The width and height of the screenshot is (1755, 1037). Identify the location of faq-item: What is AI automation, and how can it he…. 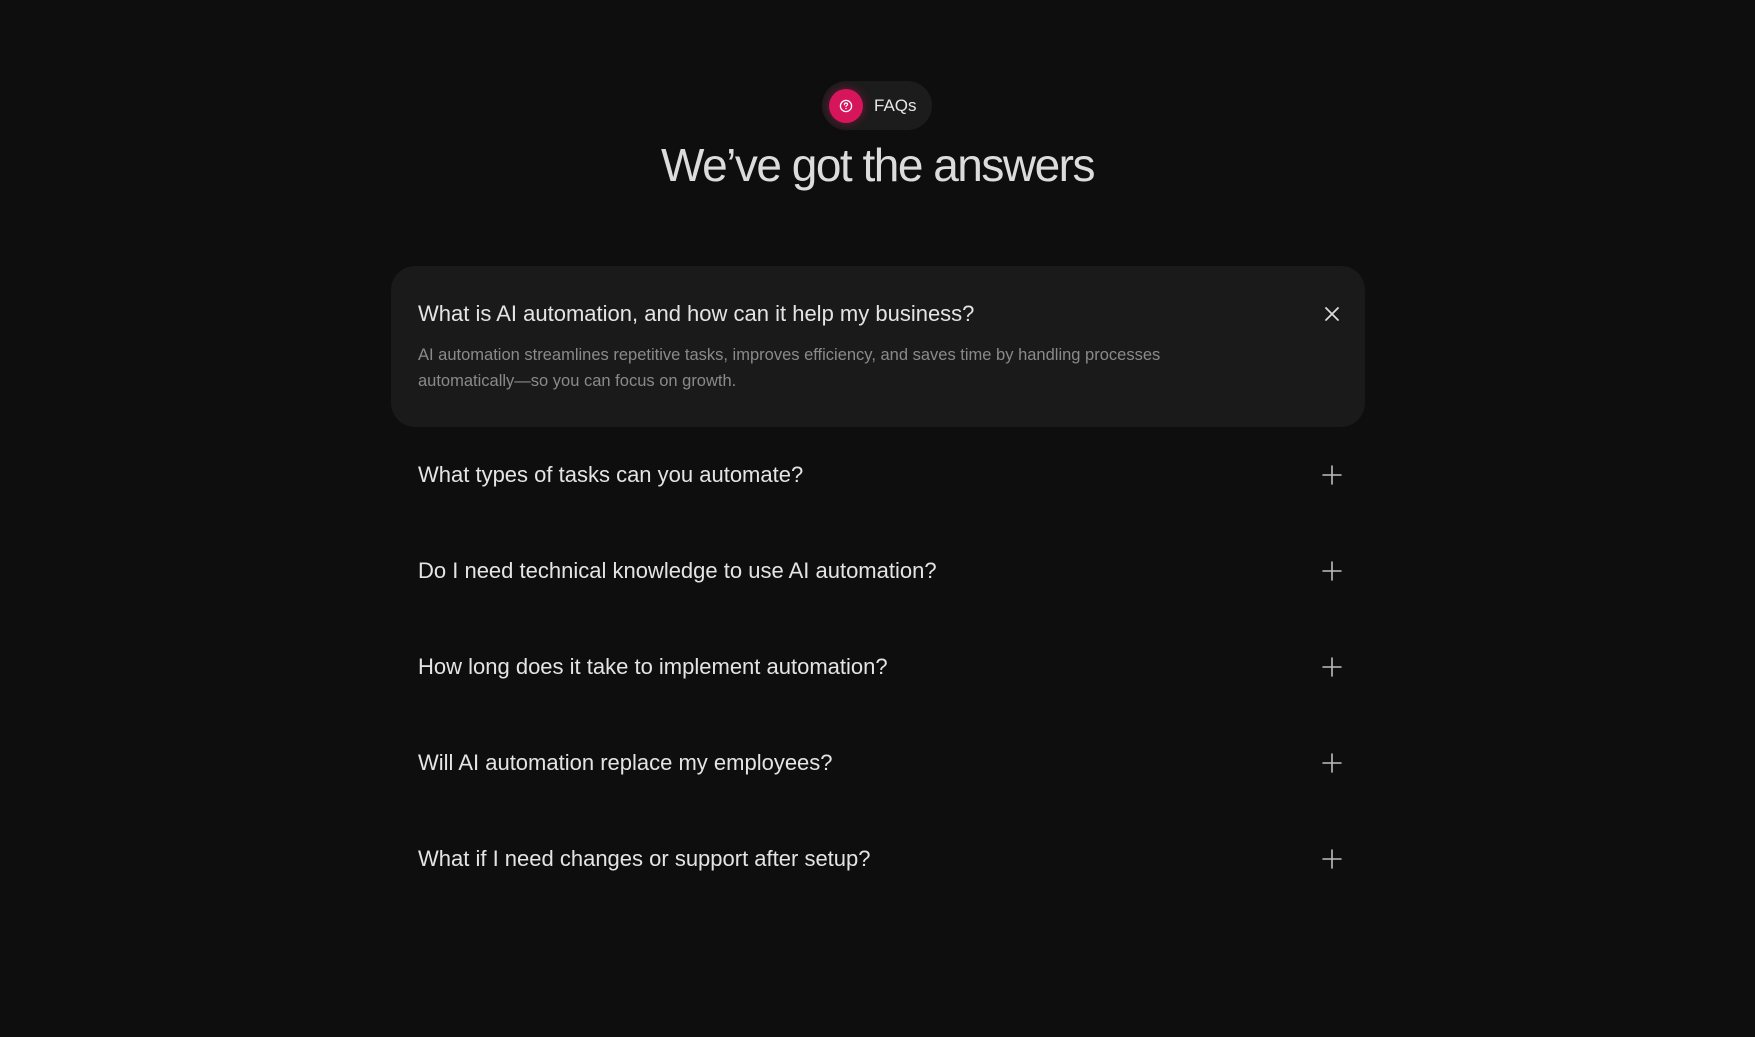
(878, 346).